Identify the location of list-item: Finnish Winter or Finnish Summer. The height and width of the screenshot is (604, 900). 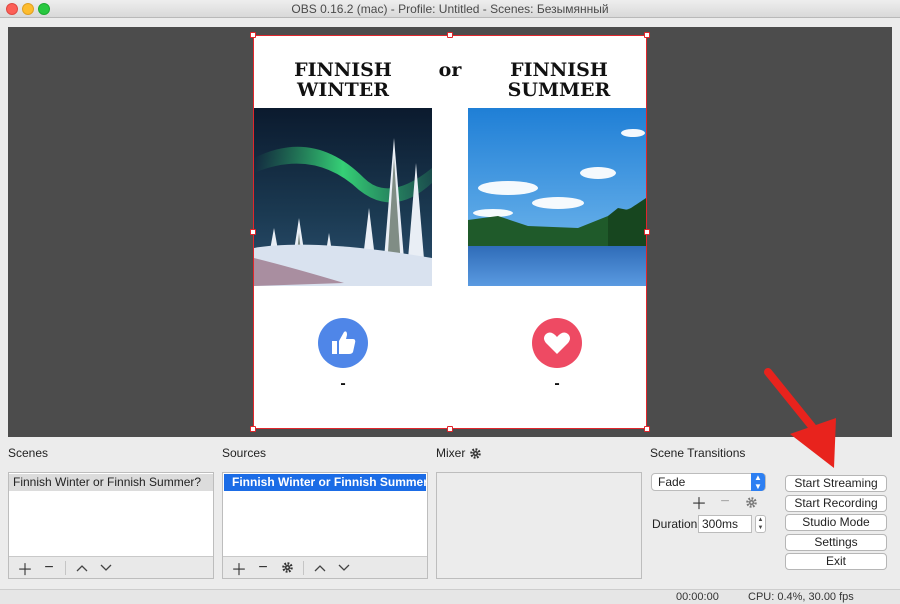
(325, 482).